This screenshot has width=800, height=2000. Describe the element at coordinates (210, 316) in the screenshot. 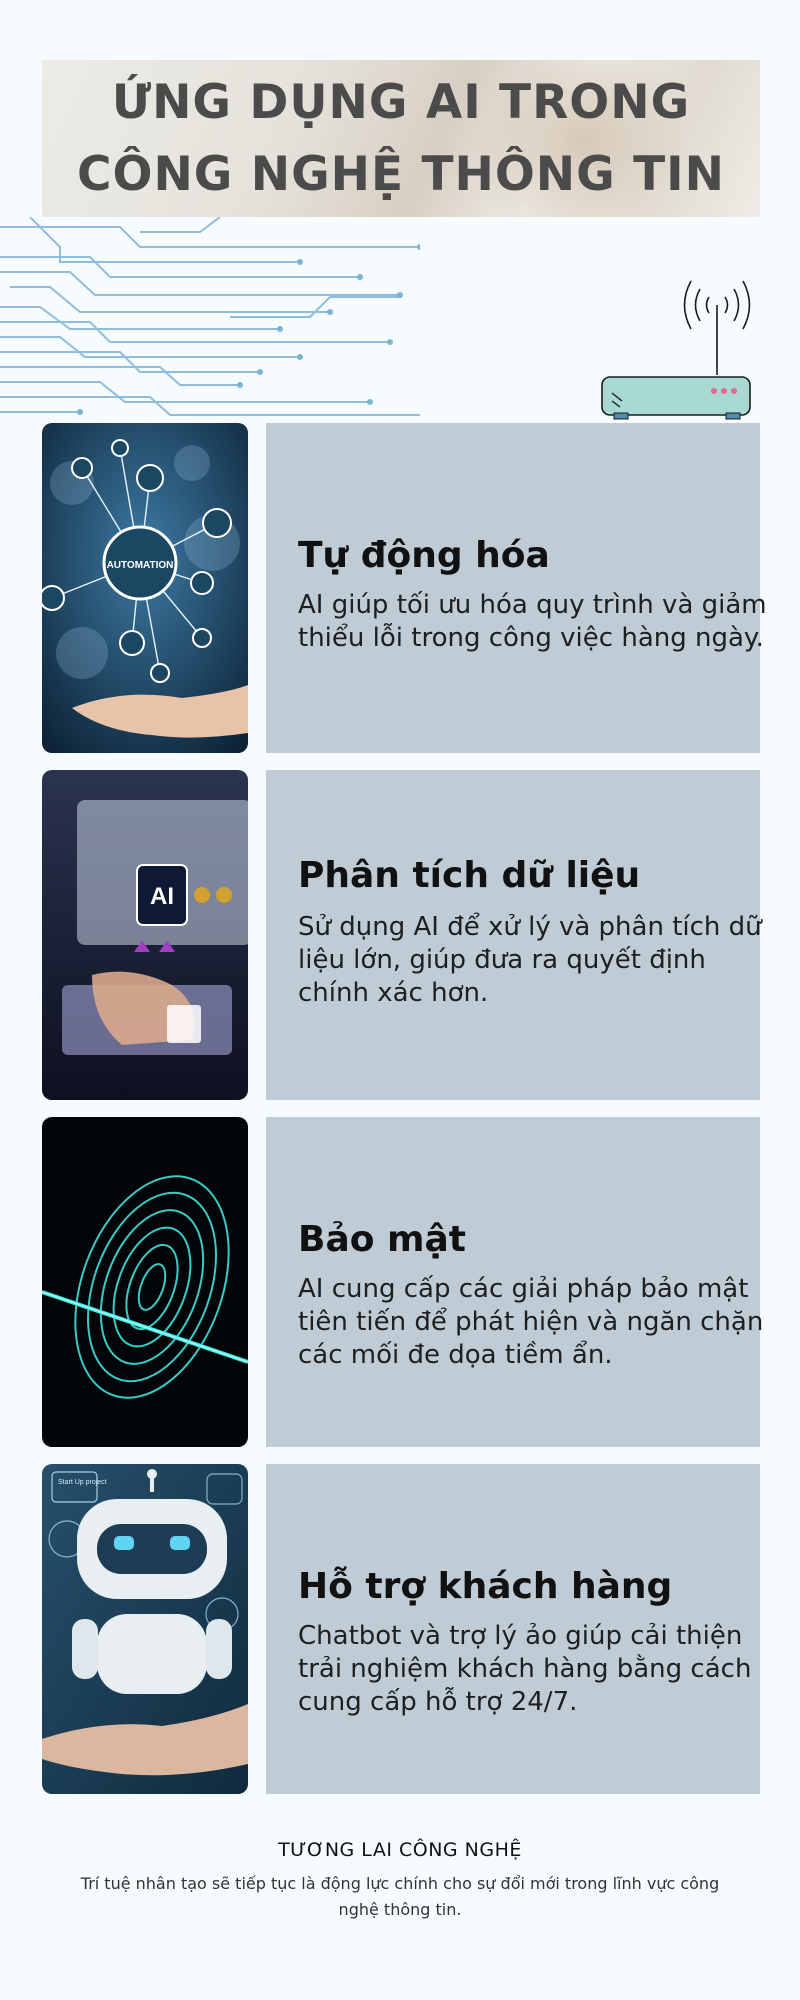

I see `circuit-lines-decoration` at that location.